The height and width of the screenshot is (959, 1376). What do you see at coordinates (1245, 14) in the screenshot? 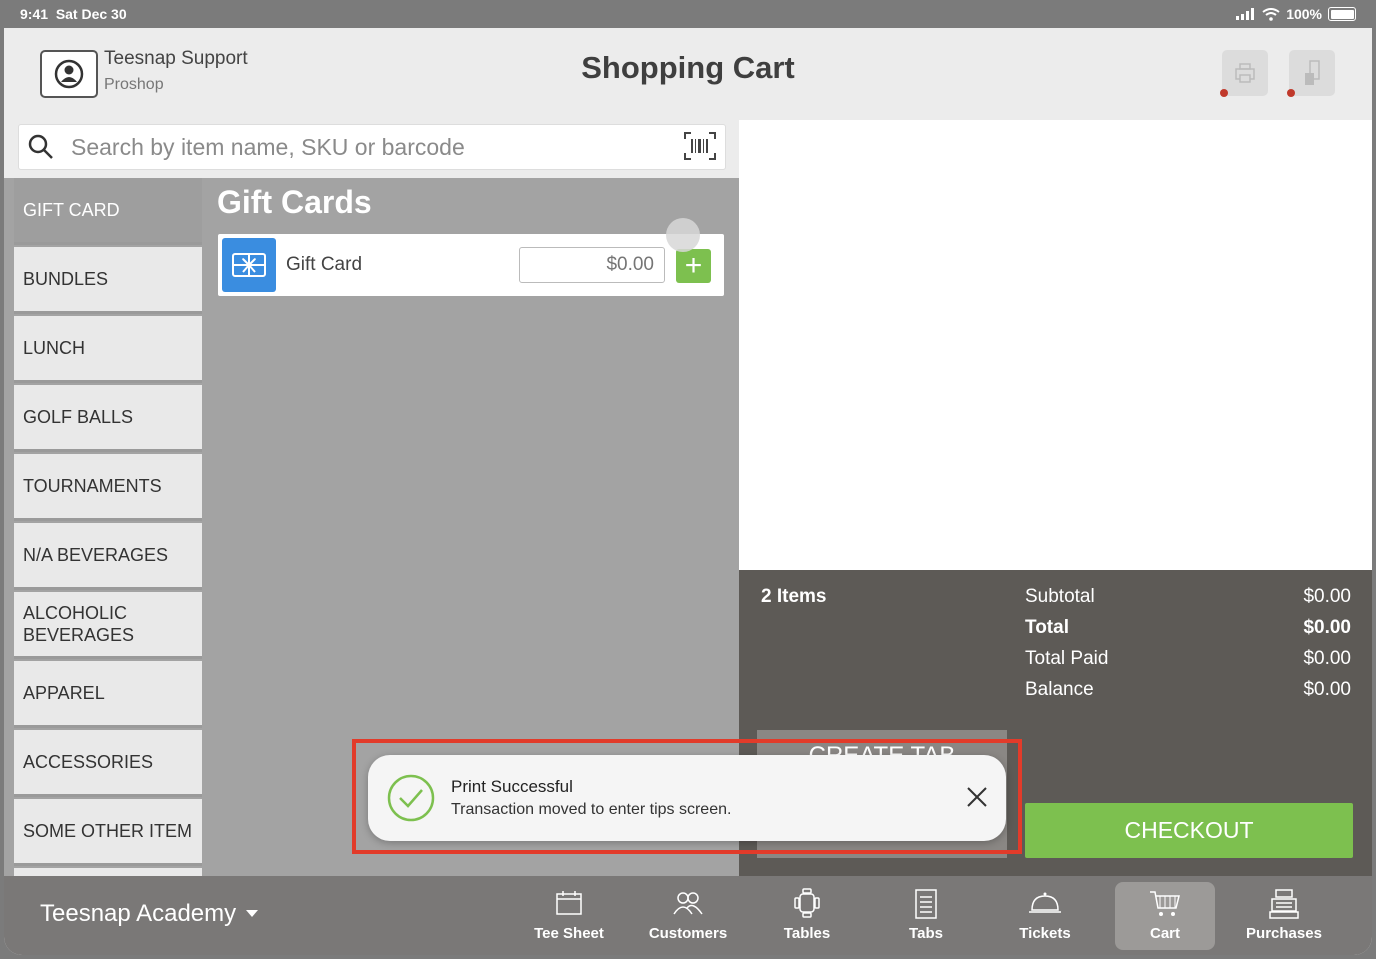
I see `signal-icon` at bounding box center [1245, 14].